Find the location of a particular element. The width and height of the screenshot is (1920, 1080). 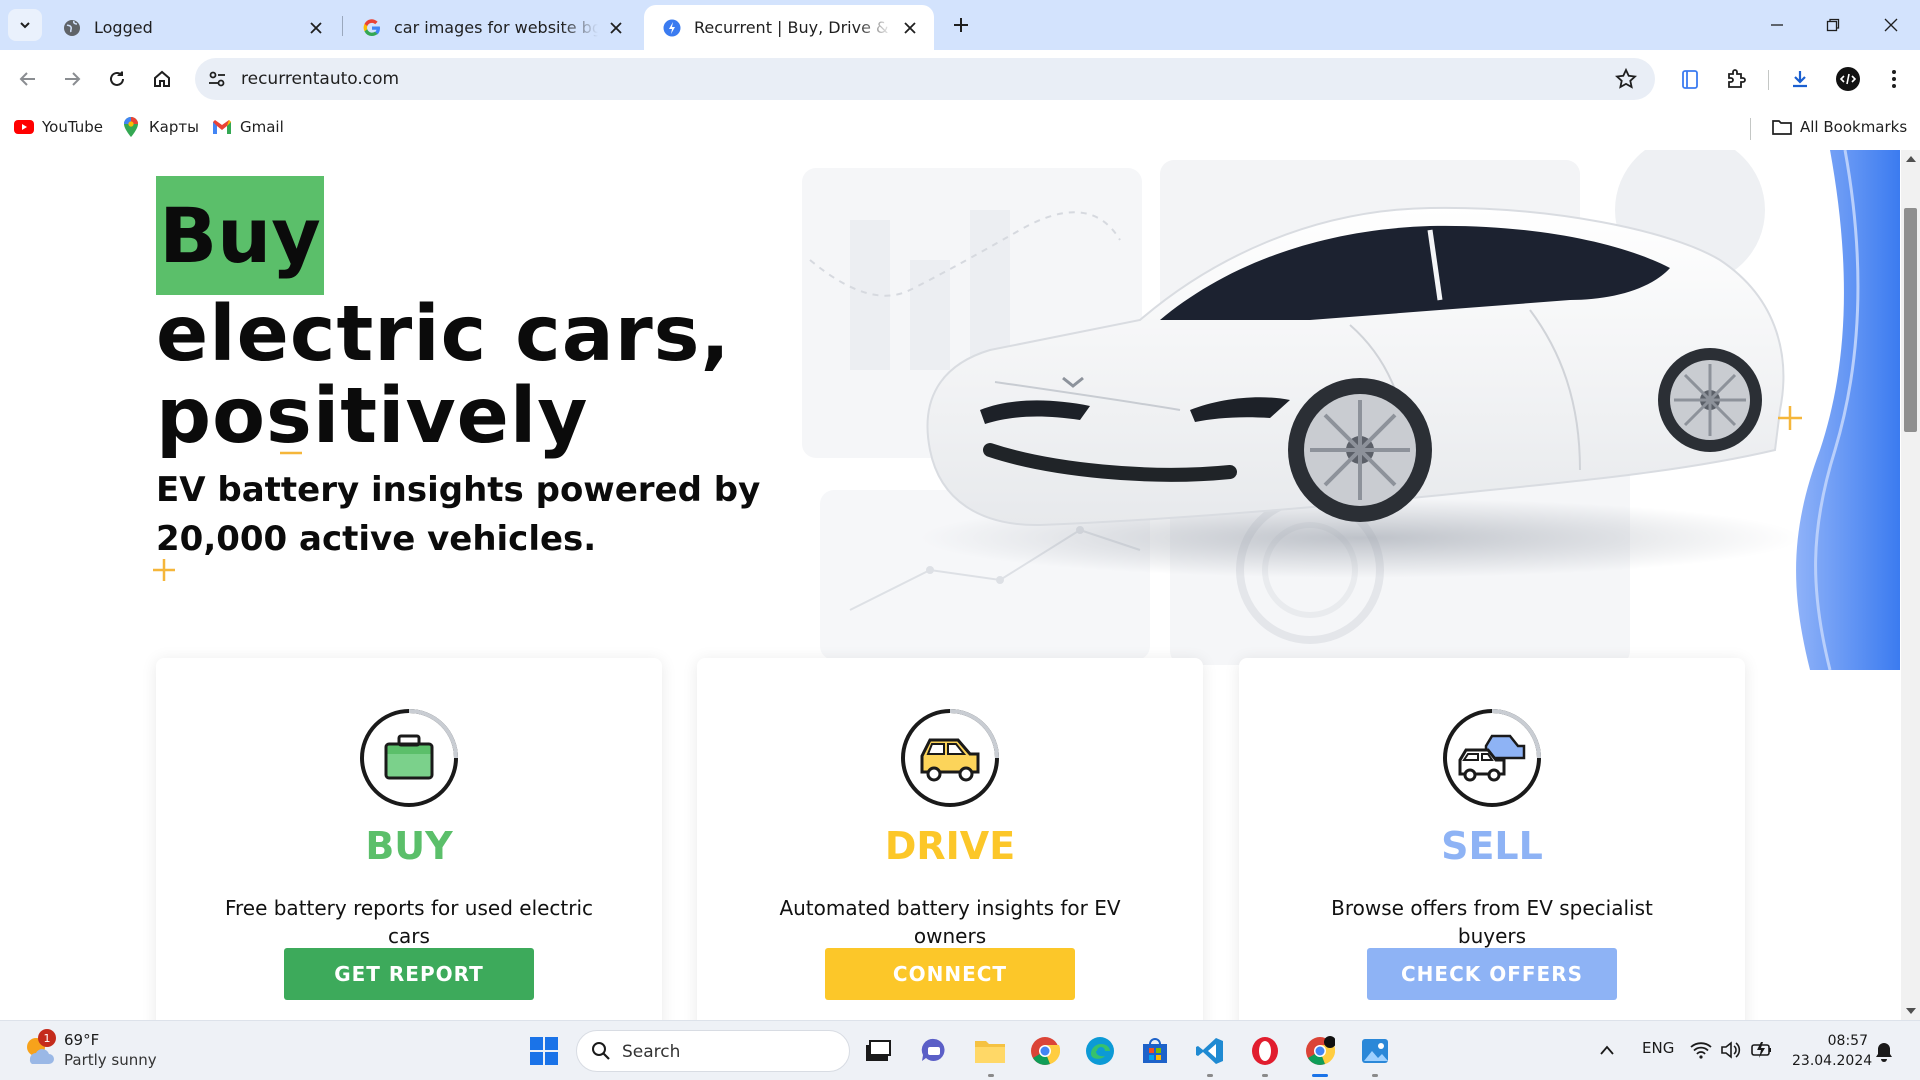

start-button is located at coordinates (544, 1051).